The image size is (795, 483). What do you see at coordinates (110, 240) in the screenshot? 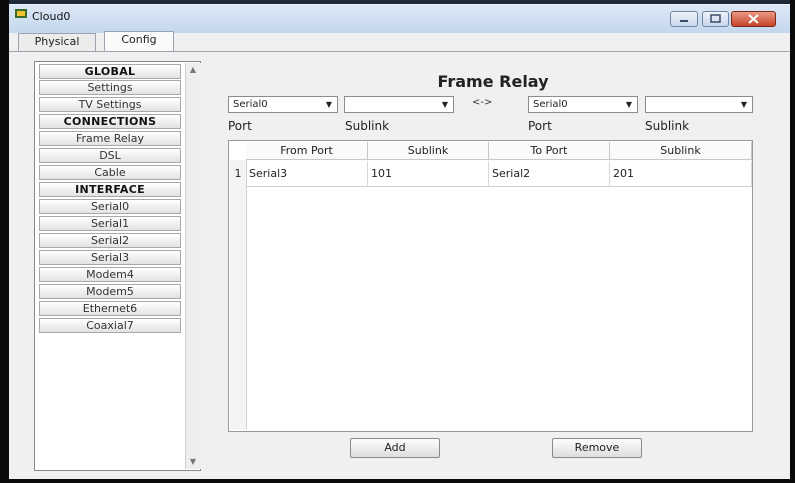
I see `sidebar-item-serial2: Serial2` at bounding box center [110, 240].